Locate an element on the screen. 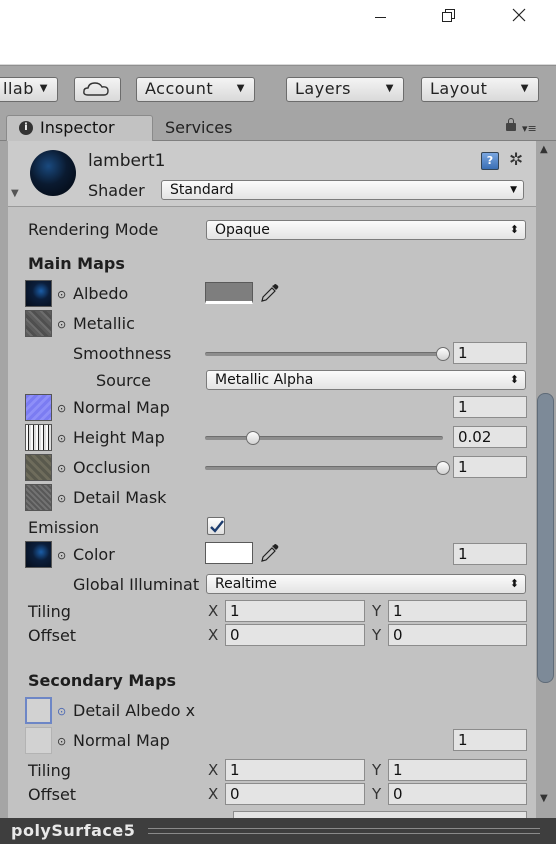 This screenshot has width=556, height=844. secondary-normal-map-field: 1 is located at coordinates (490, 740).